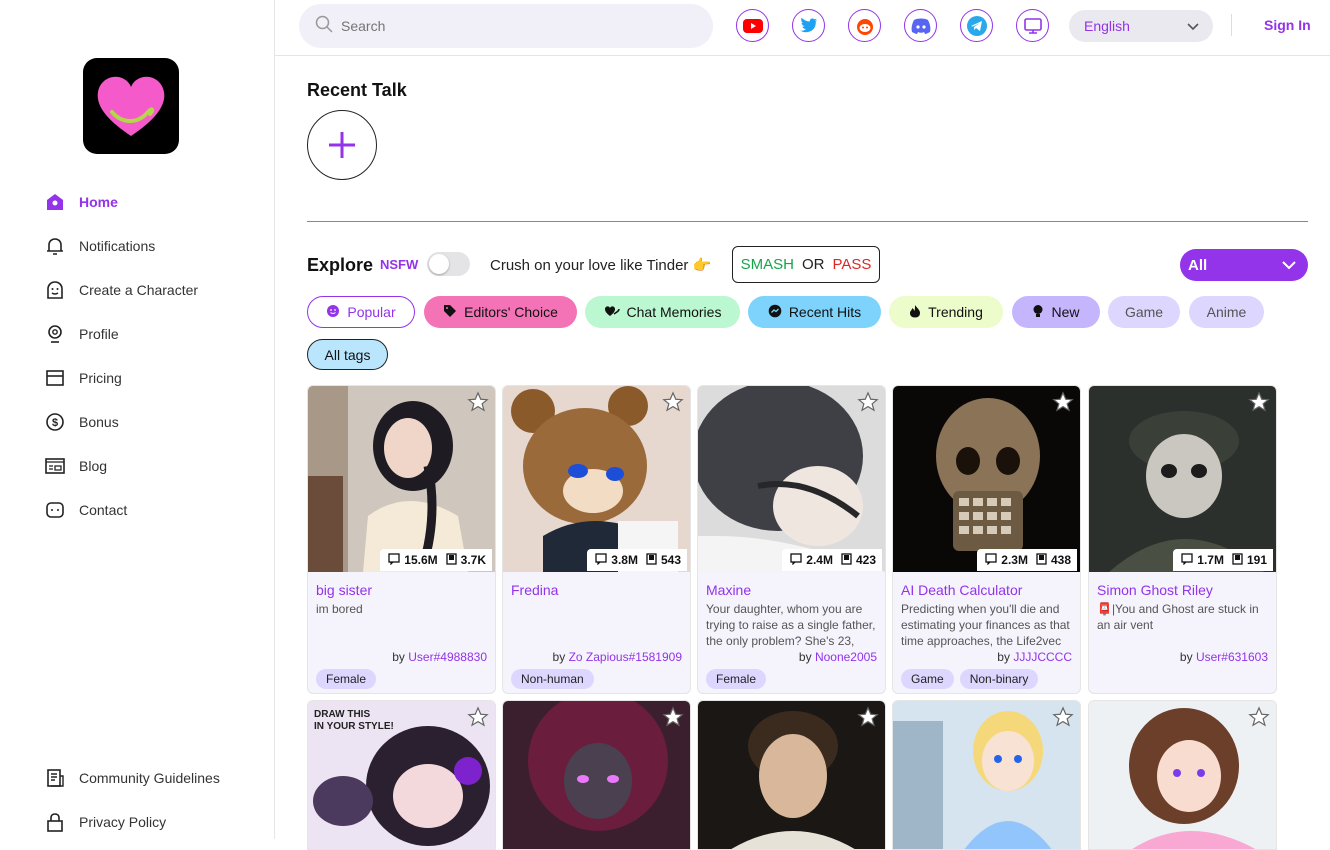 This screenshot has width=1330, height=850. What do you see at coordinates (154, 202) in the screenshot?
I see `nav-home: Home` at bounding box center [154, 202].